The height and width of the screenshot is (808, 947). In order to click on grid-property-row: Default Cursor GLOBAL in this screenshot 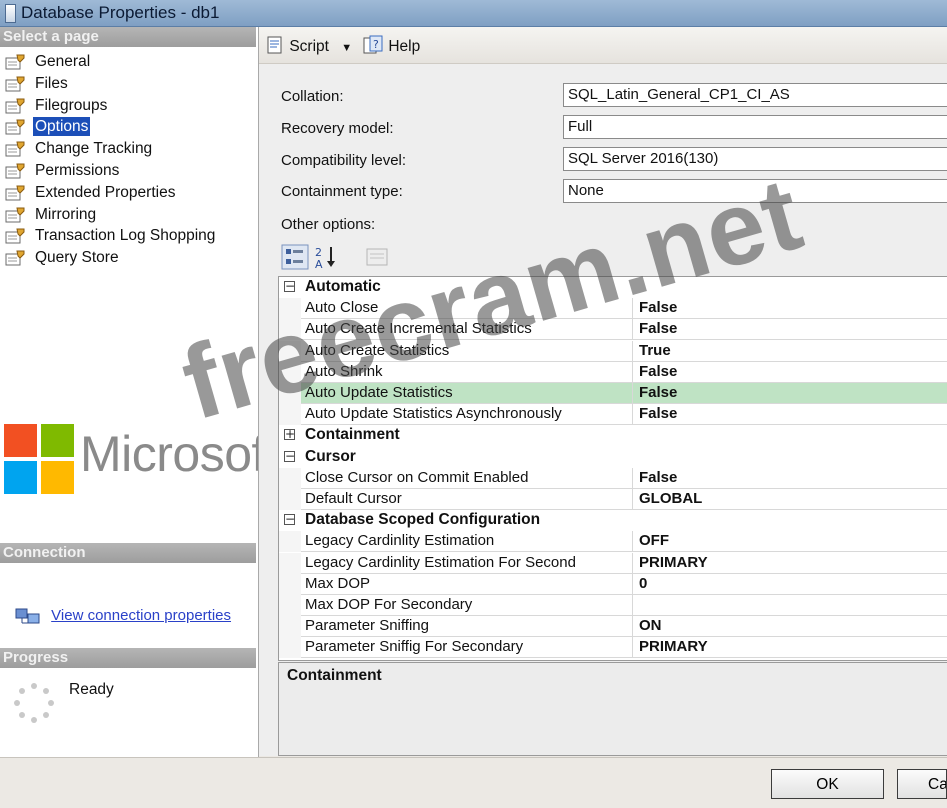, I will do `click(613, 499)`.